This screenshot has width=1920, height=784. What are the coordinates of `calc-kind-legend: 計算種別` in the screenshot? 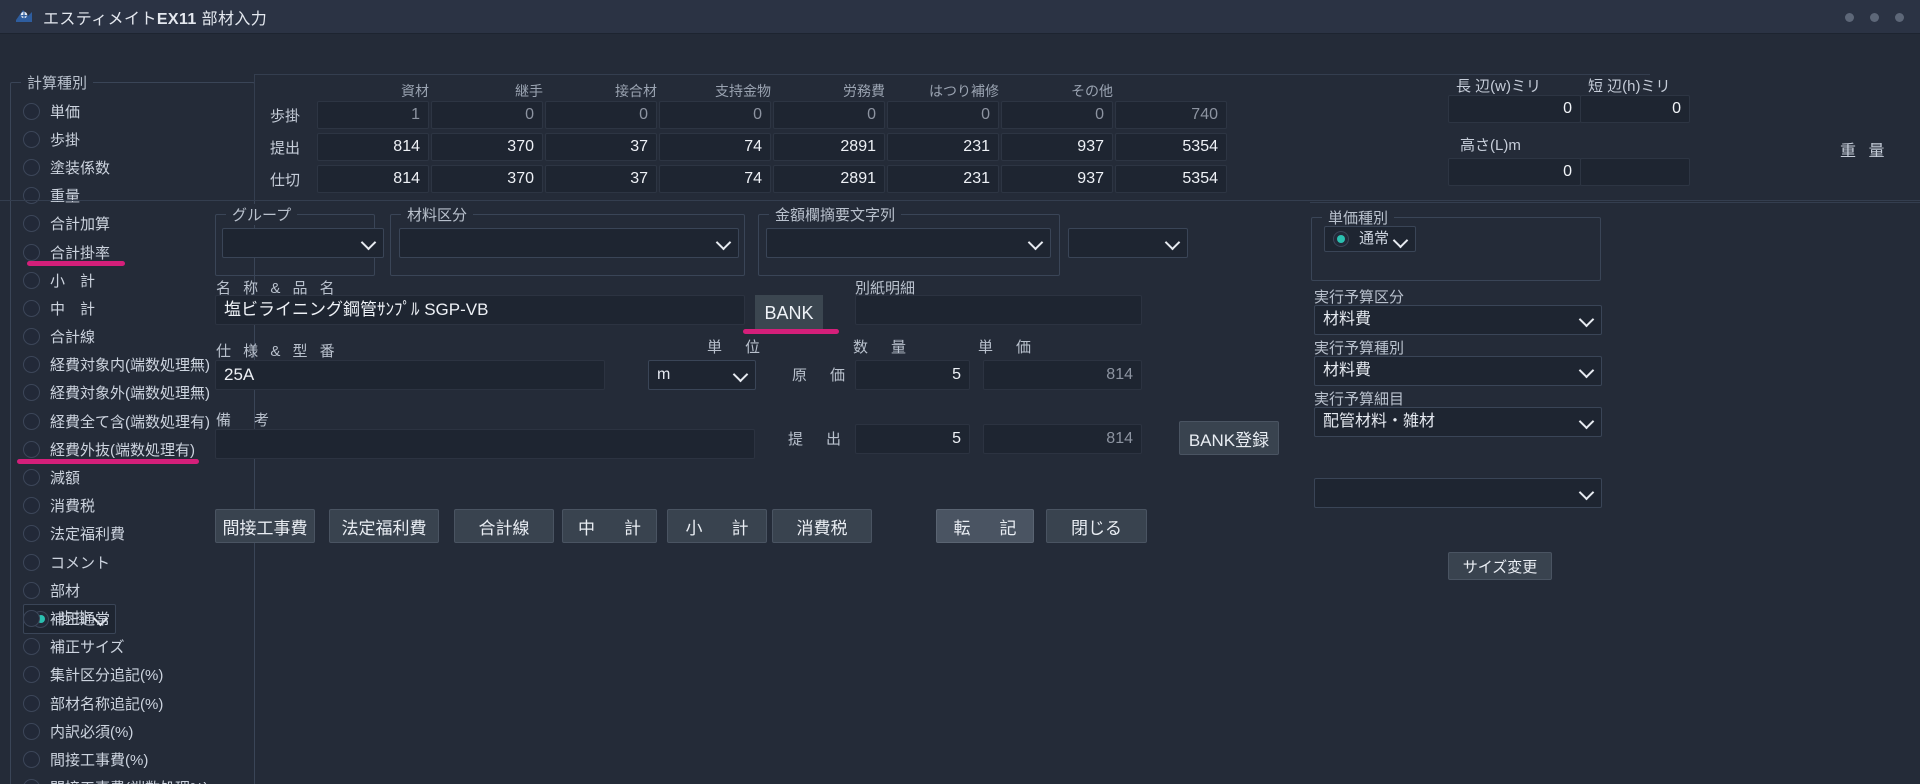 It's located at (57, 82).